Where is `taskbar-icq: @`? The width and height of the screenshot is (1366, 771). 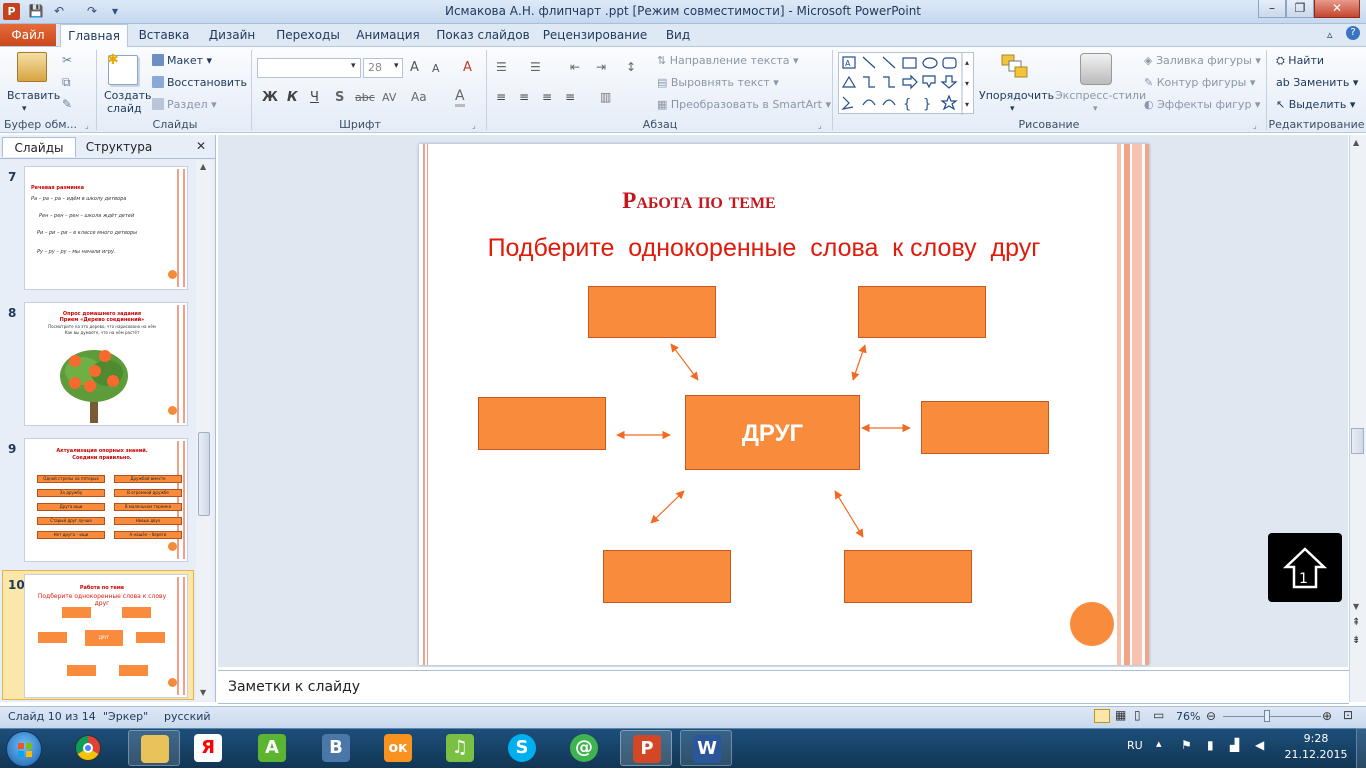
taskbar-icq: @ is located at coordinates (584, 748).